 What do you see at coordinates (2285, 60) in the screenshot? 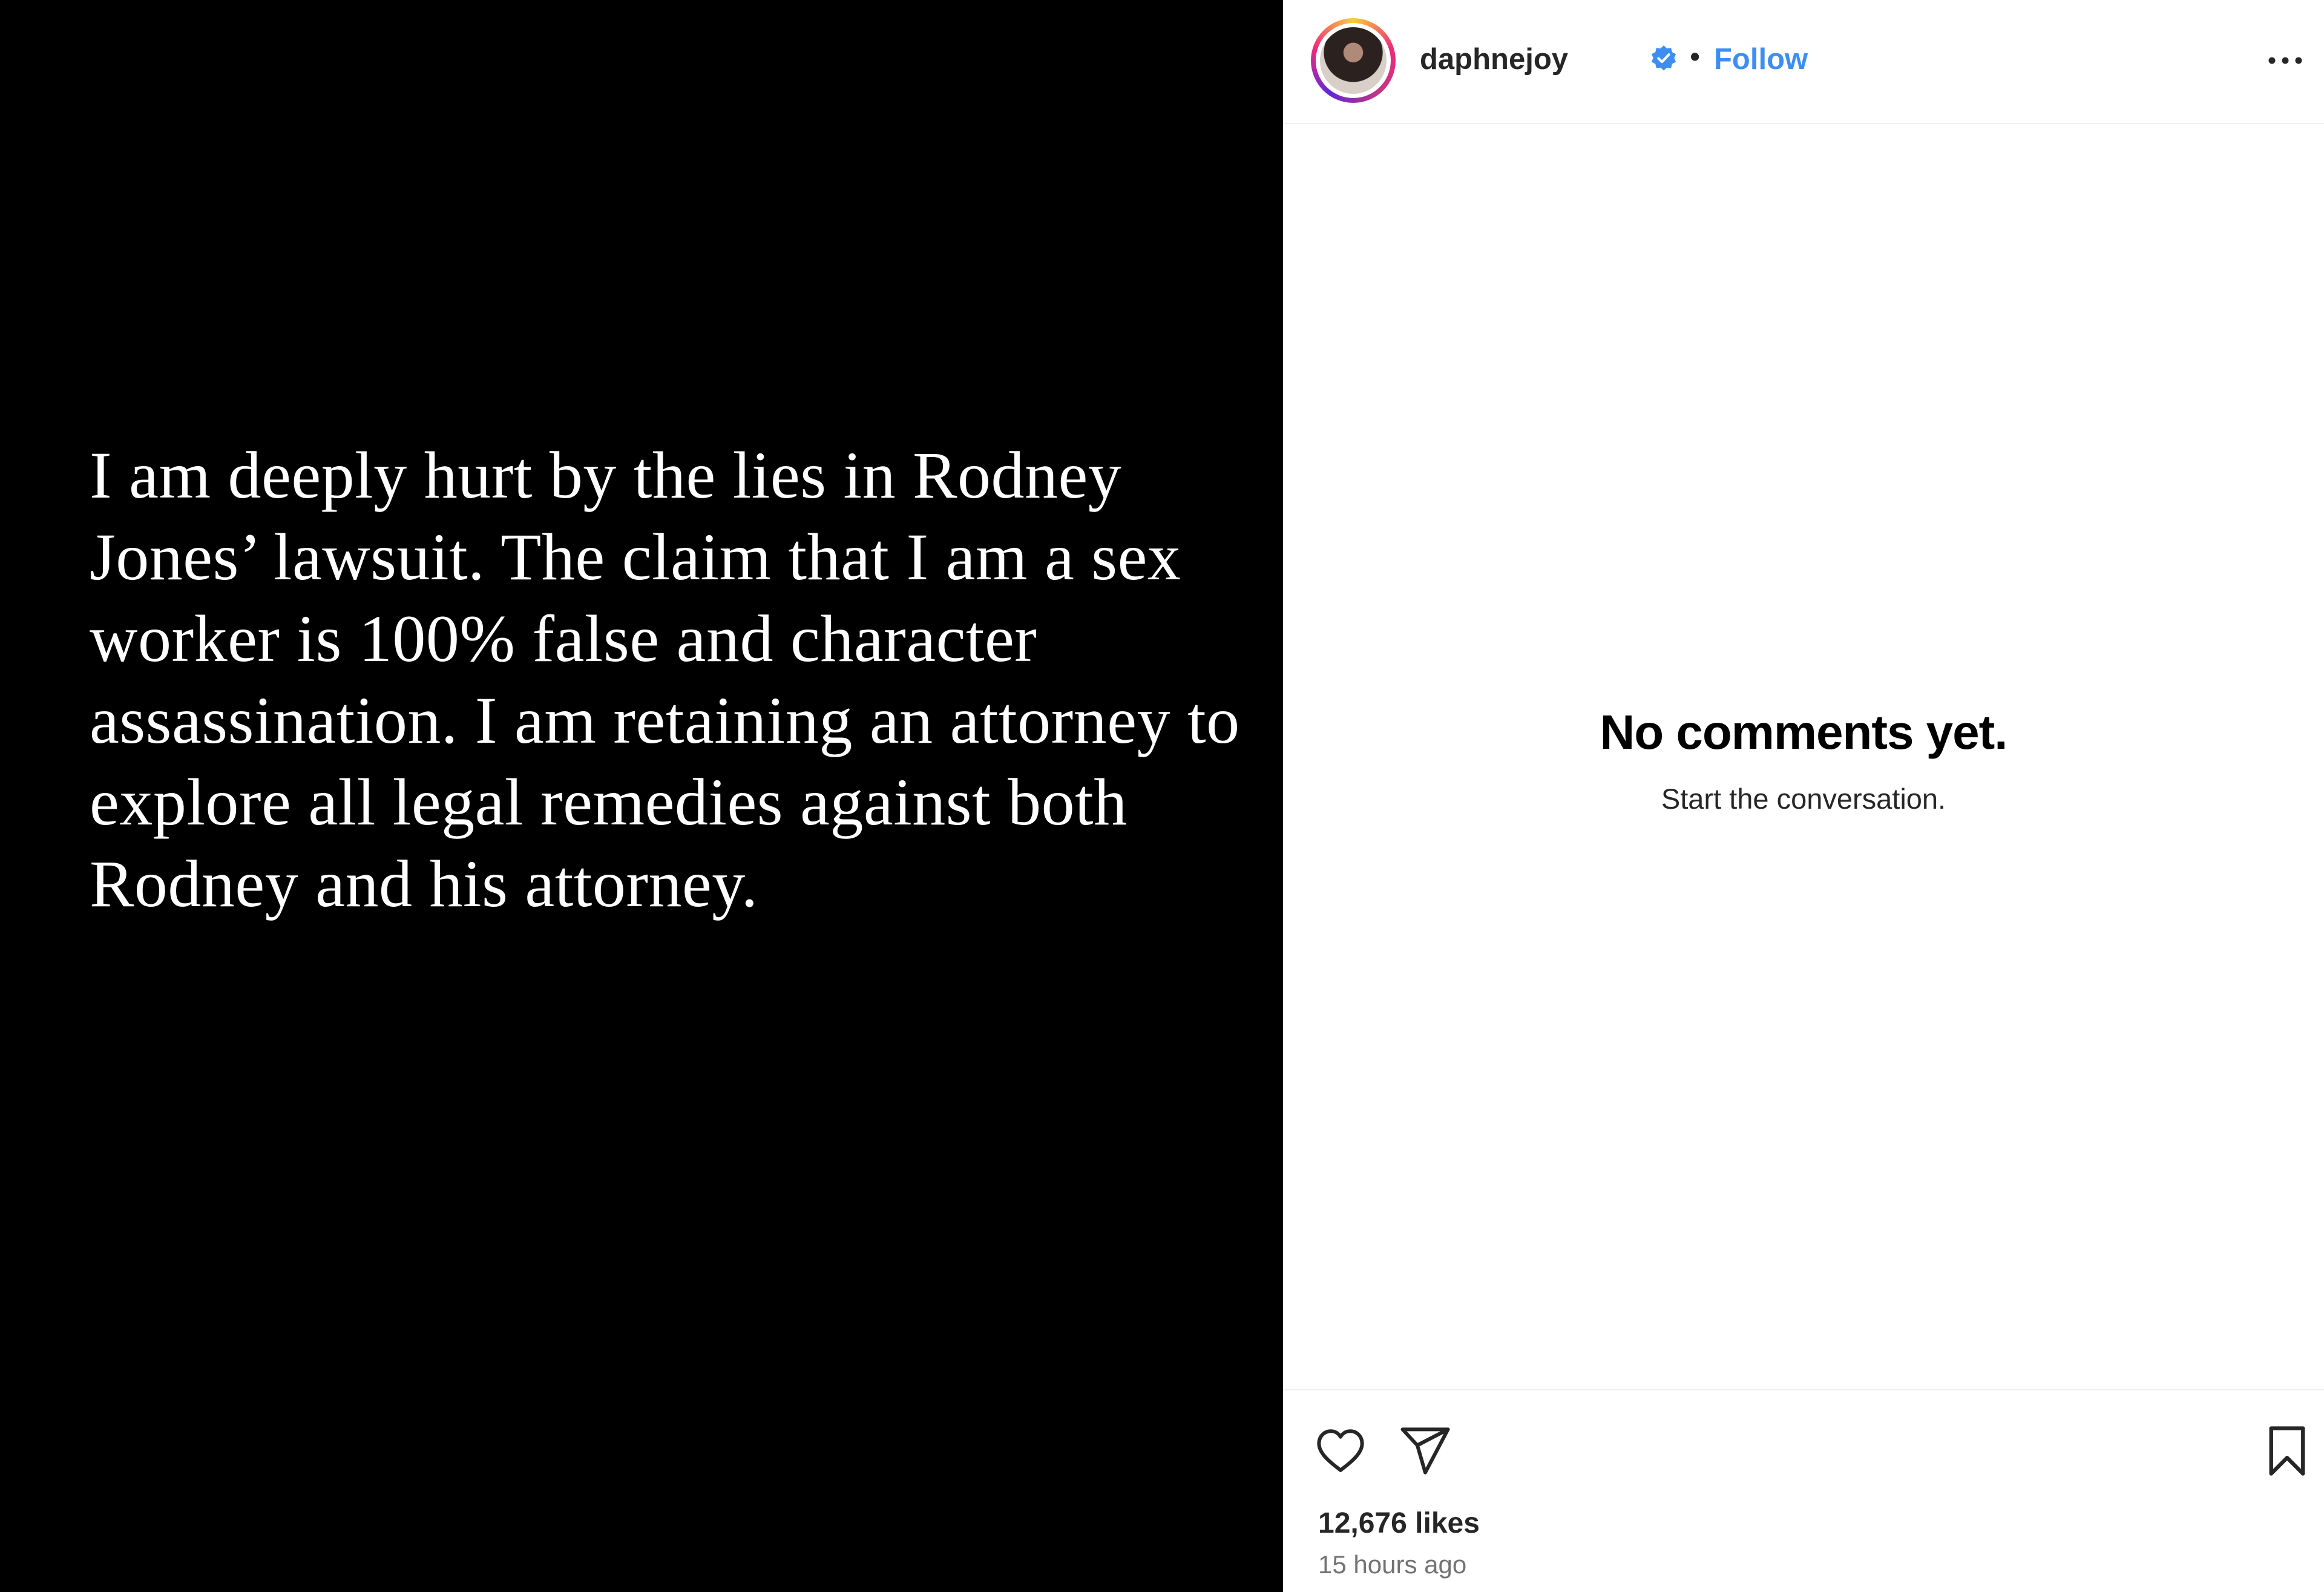
I see `more-options-icon` at bounding box center [2285, 60].